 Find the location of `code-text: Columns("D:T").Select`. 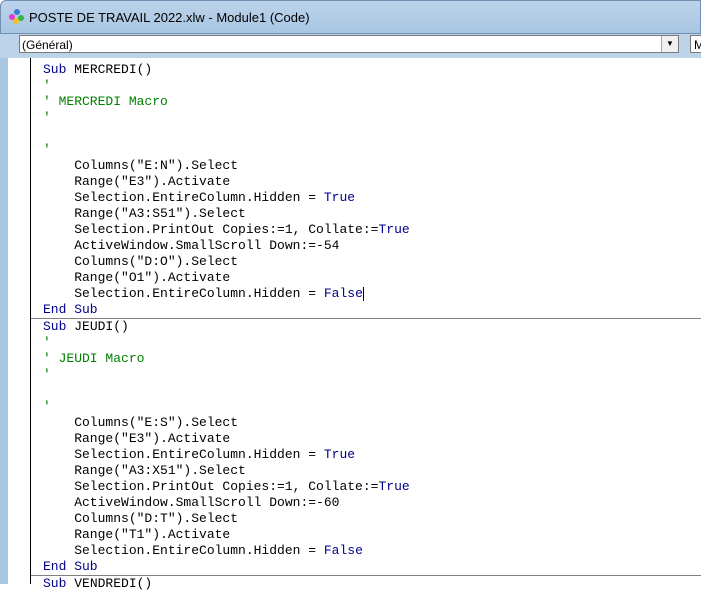

code-text: Columns("D:T").Select is located at coordinates (141, 518).